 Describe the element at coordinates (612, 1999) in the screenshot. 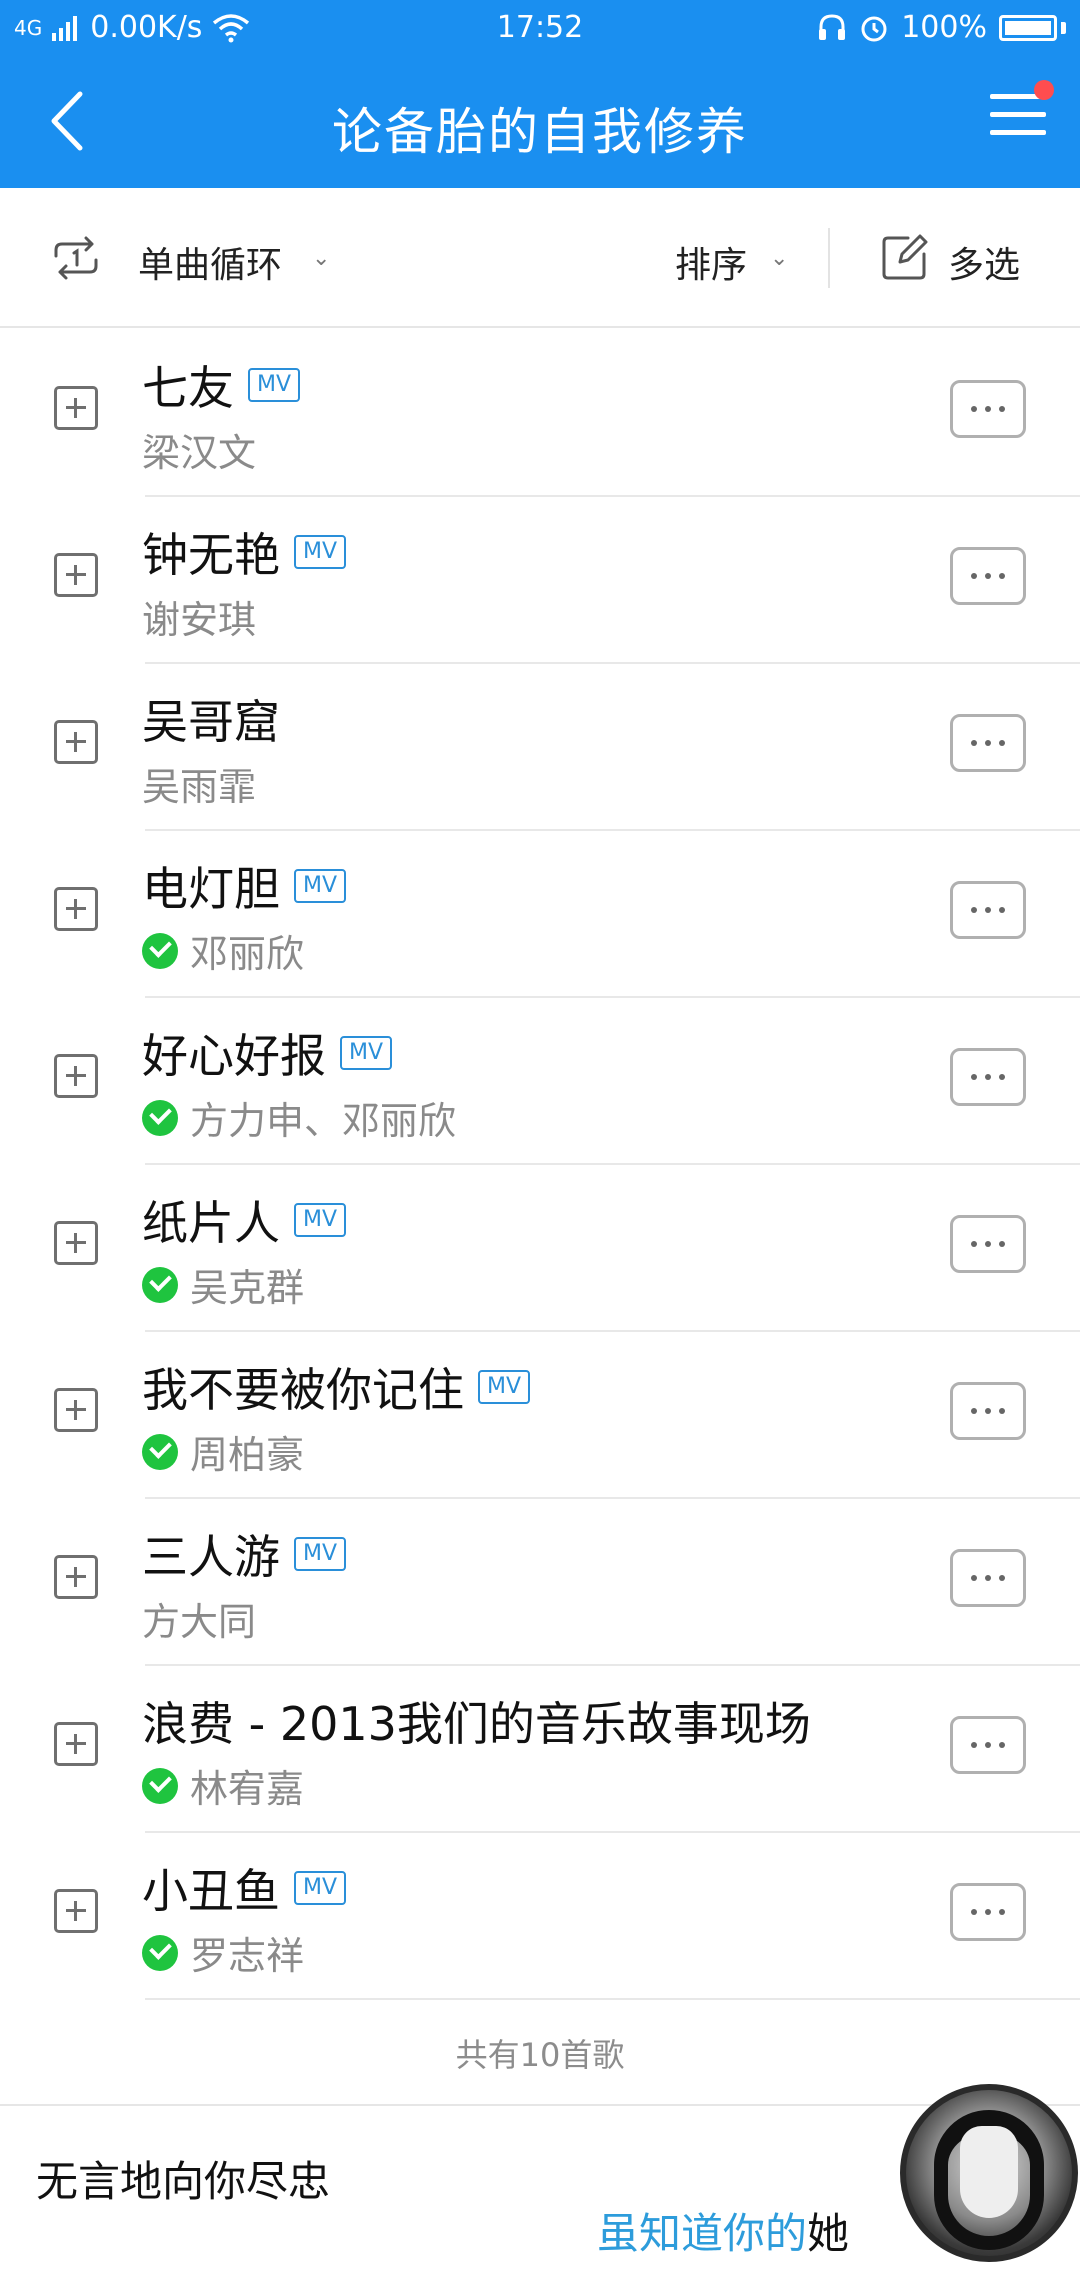

I see `divider` at that location.